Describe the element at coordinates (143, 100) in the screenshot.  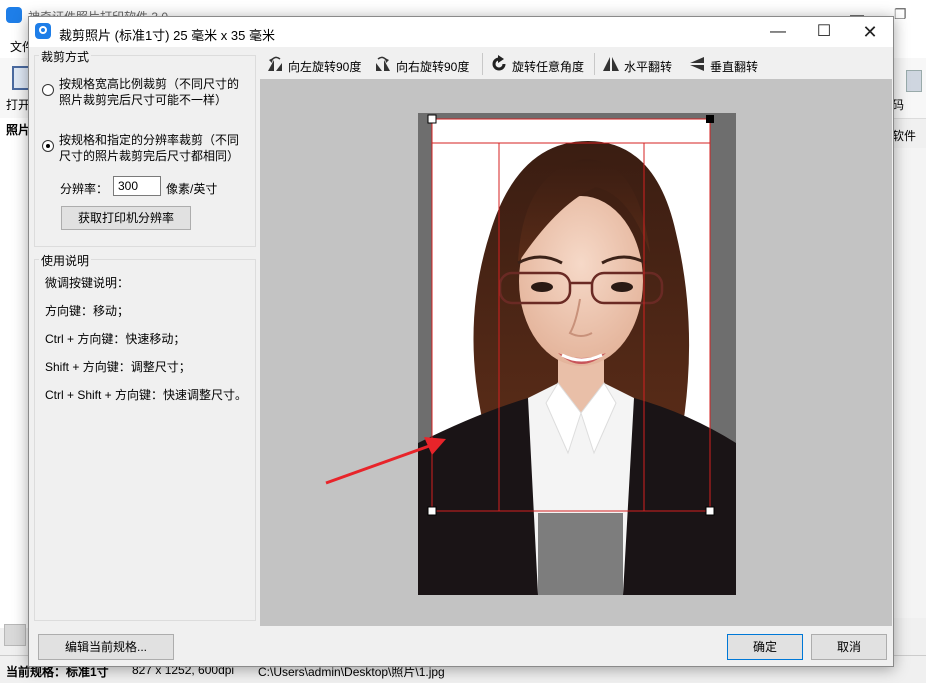
I see `crop-by-ratio-label-line2: 照片裁剪完后尺寸可能不一样）` at that location.